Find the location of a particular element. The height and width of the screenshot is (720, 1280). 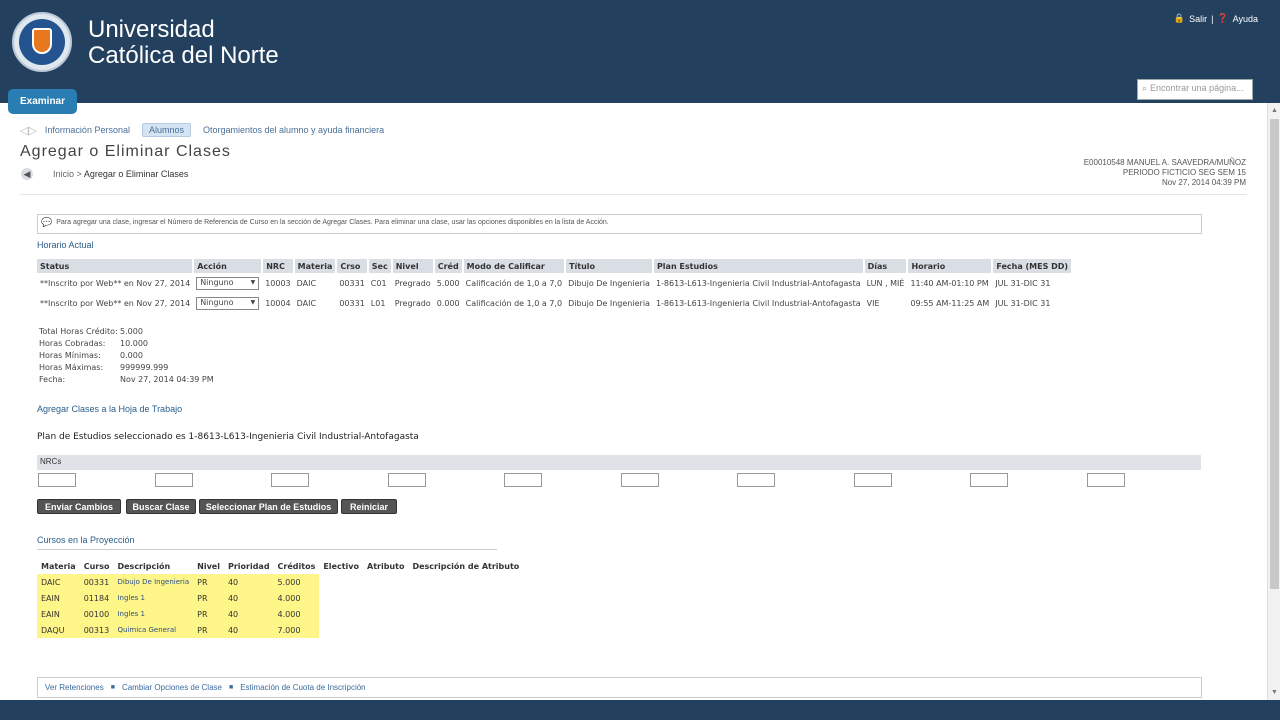

cursos-header: Curso is located at coordinates (96, 566).